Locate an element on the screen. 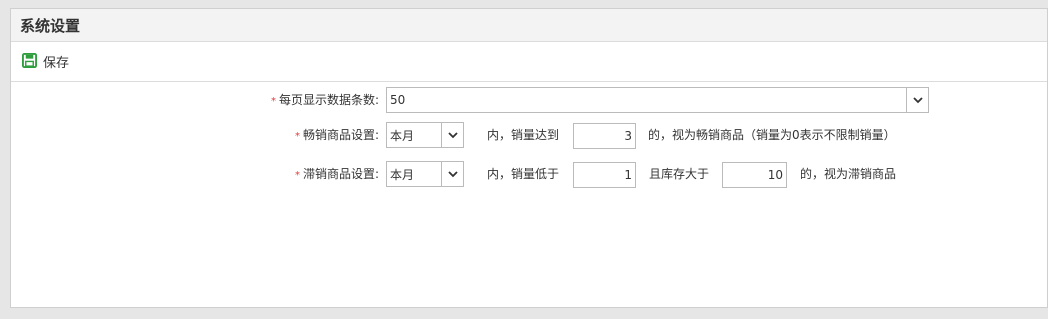 The height and width of the screenshot is (319, 1048). slowseller-within-text: 内，销量低于 is located at coordinates (523, 174).